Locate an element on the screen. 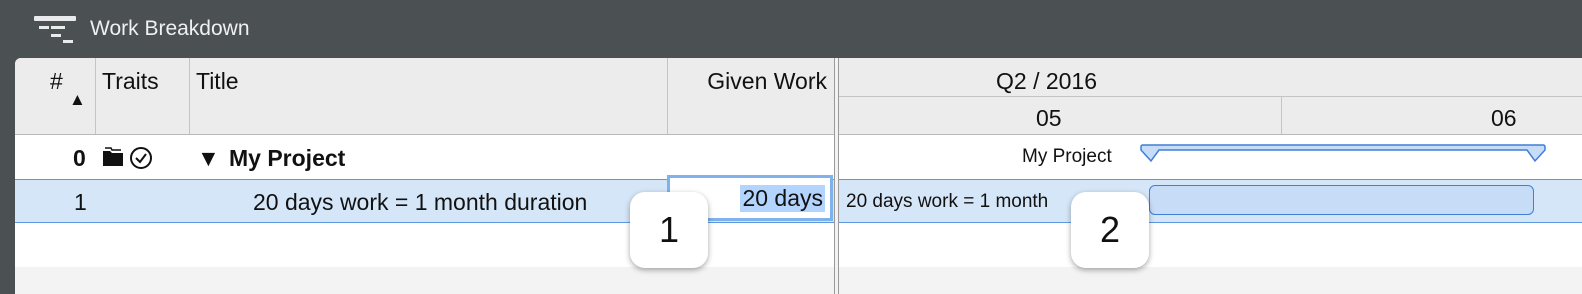 Image resolution: width=1582 pixels, height=294 pixels. column-header-title: Title is located at coordinates (217, 81).